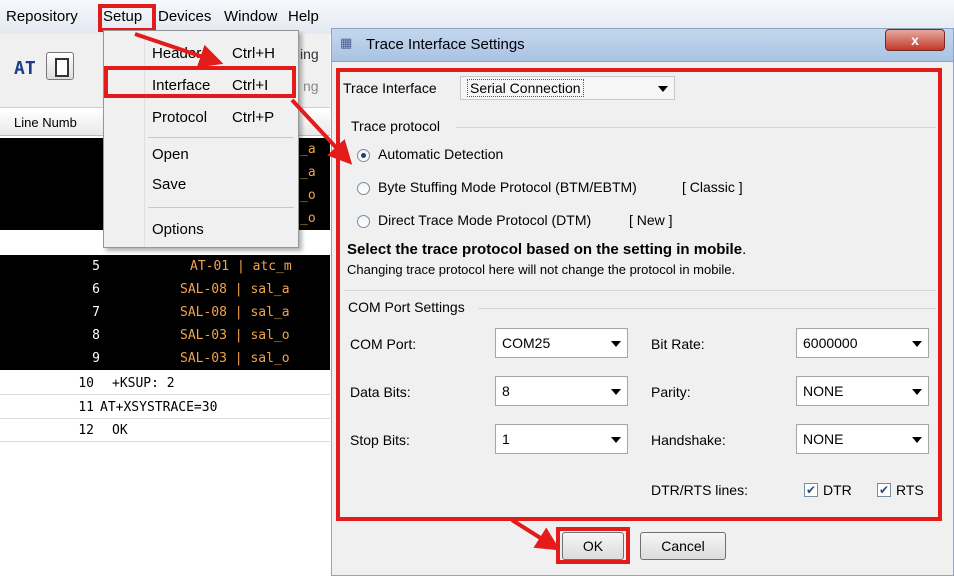  I want to click on toolbar-text-peek: ng, so click(311, 86).